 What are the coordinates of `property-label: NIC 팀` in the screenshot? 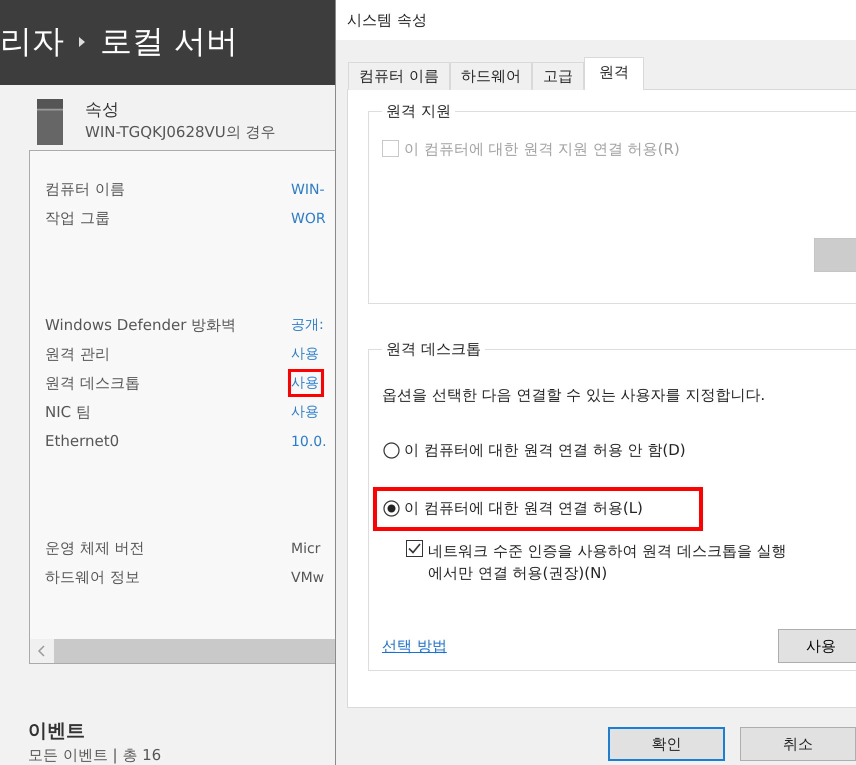 It's located at (68, 412).